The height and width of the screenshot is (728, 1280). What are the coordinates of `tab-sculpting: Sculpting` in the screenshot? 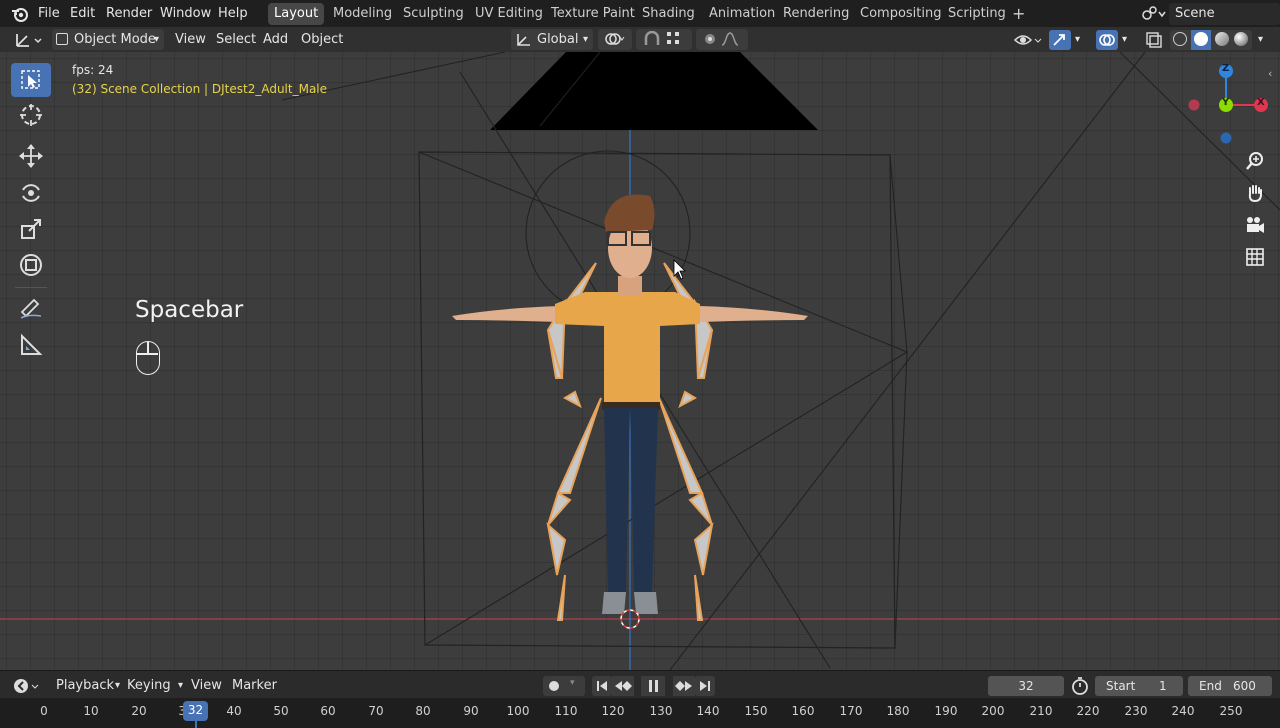 It's located at (433, 14).